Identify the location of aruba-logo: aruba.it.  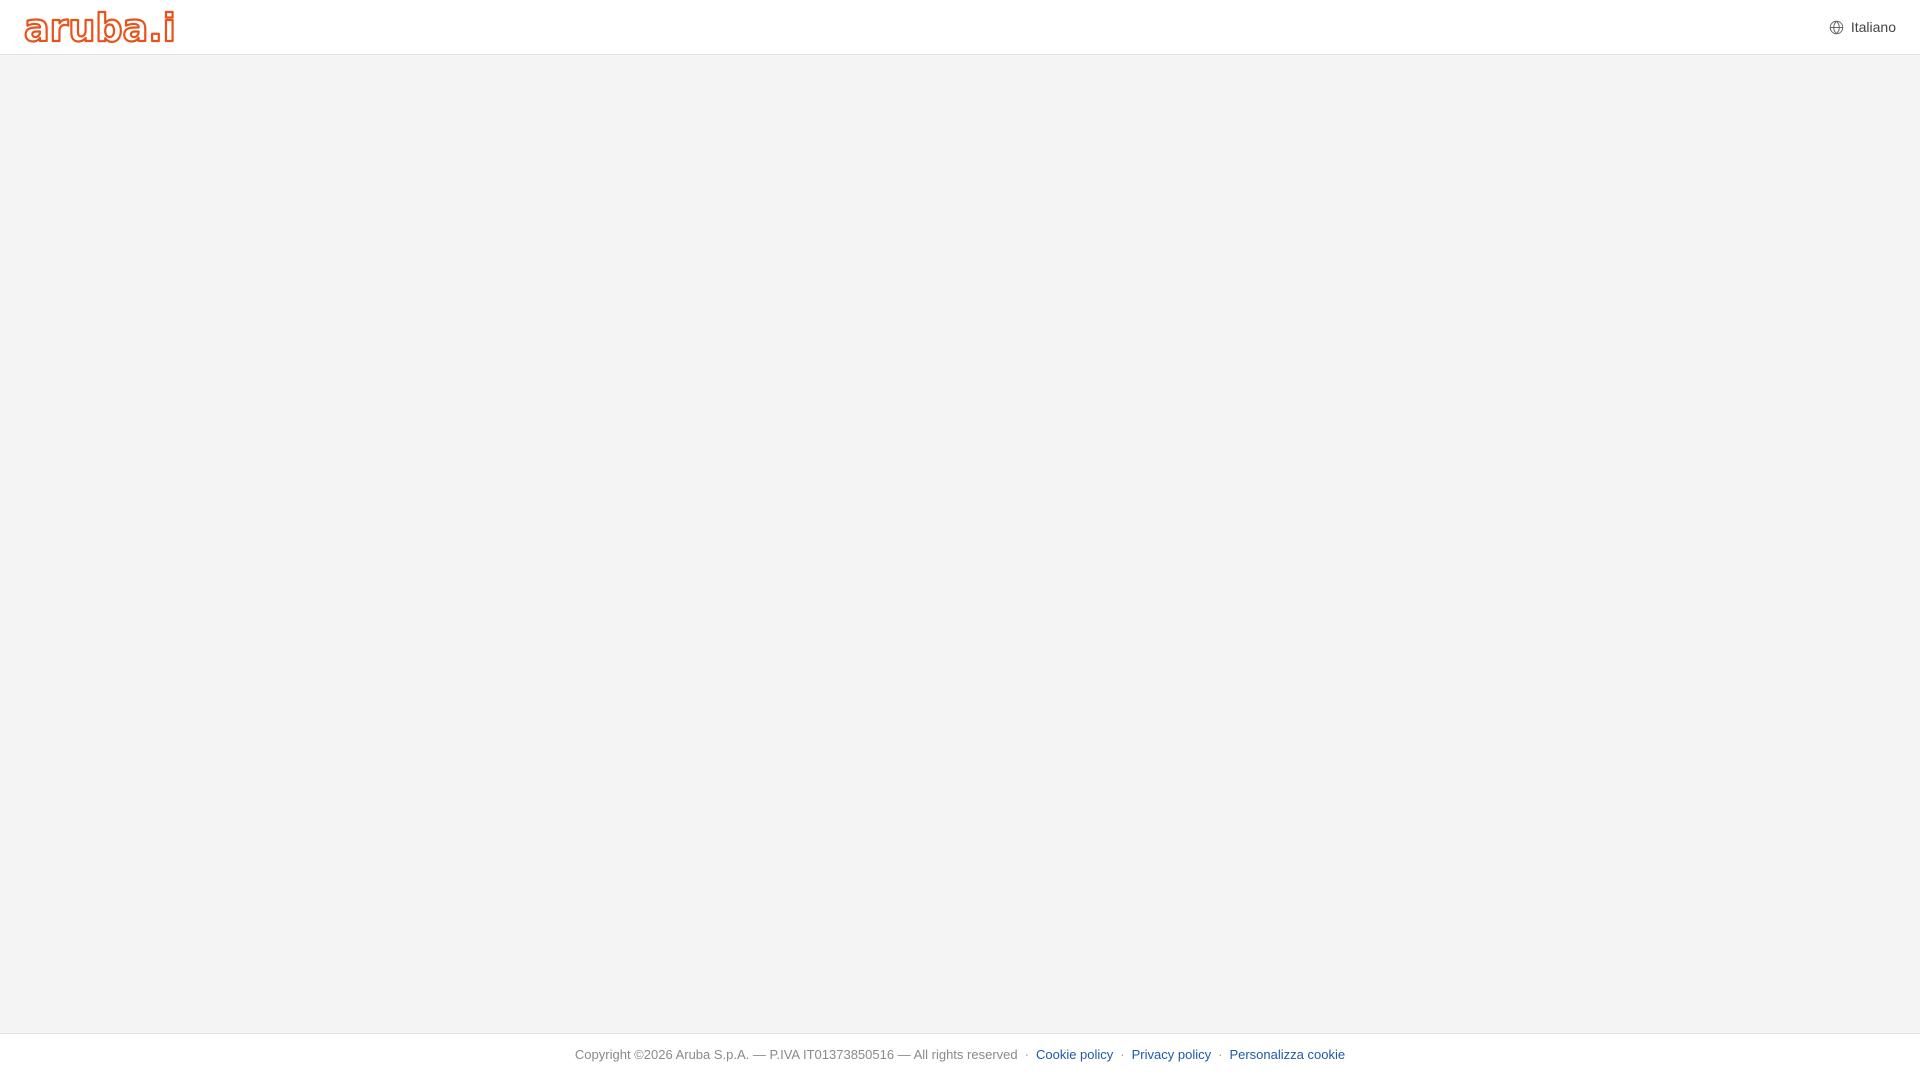
(99, 27).